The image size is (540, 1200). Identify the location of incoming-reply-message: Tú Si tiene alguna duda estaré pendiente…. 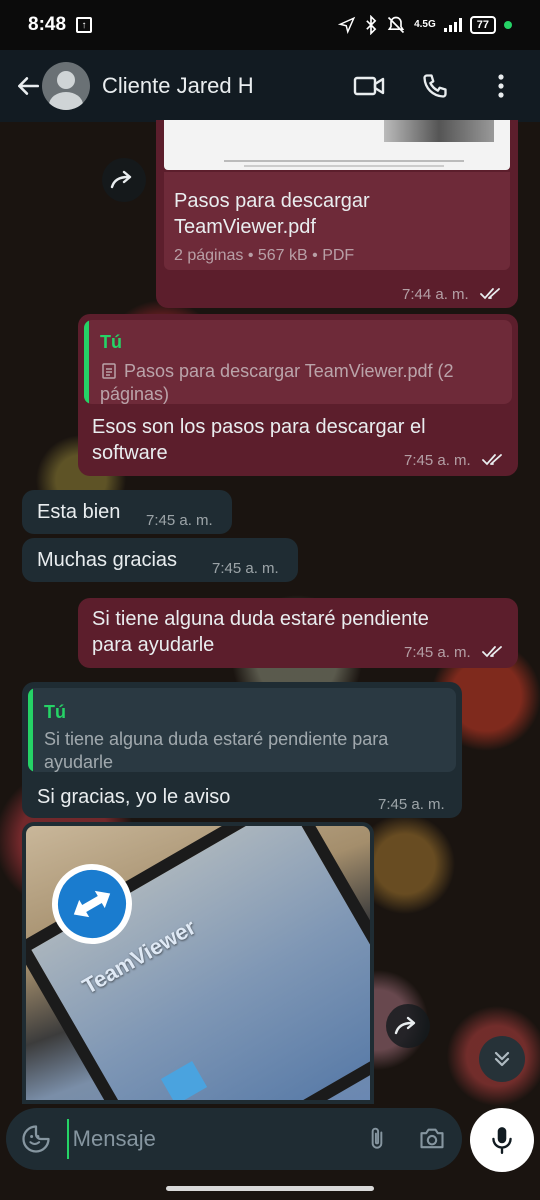
(242, 750).